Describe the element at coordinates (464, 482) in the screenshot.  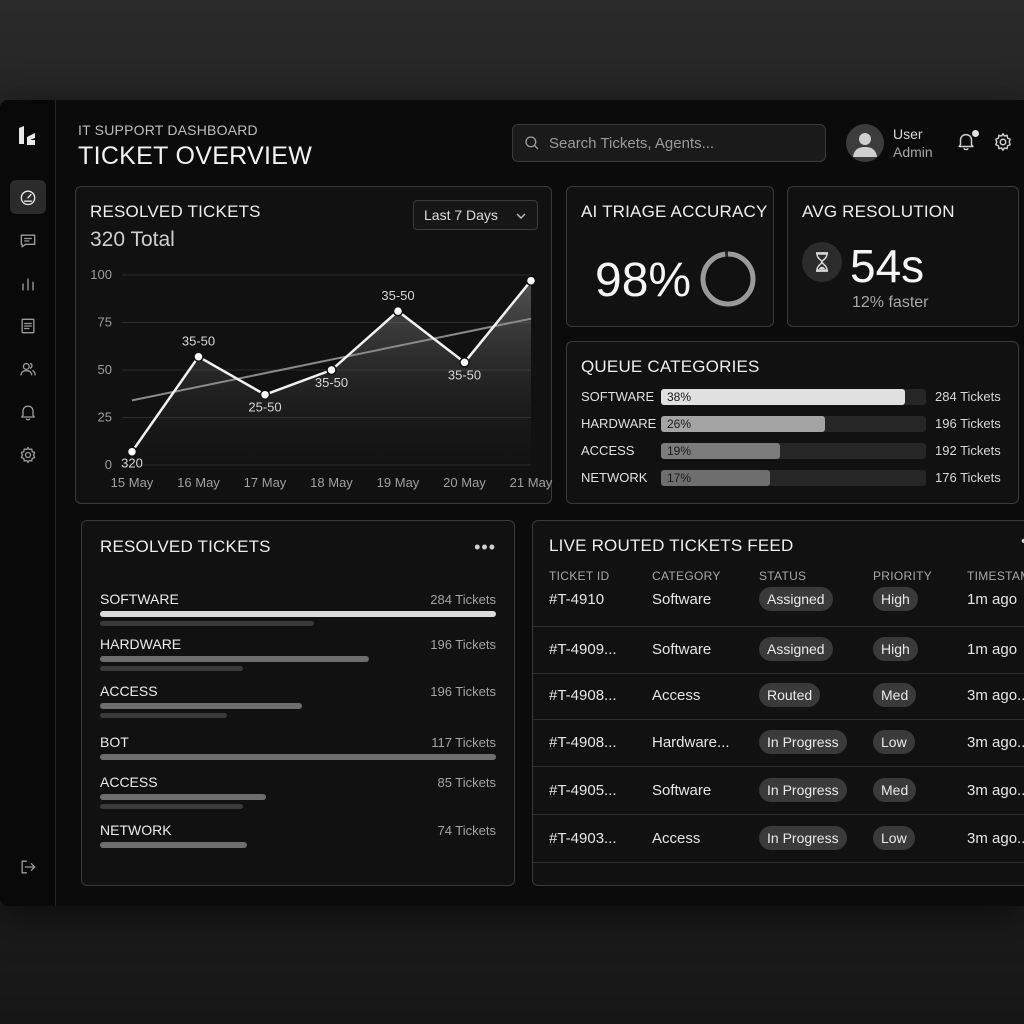
I see `x-tick-label: 20 May` at that location.